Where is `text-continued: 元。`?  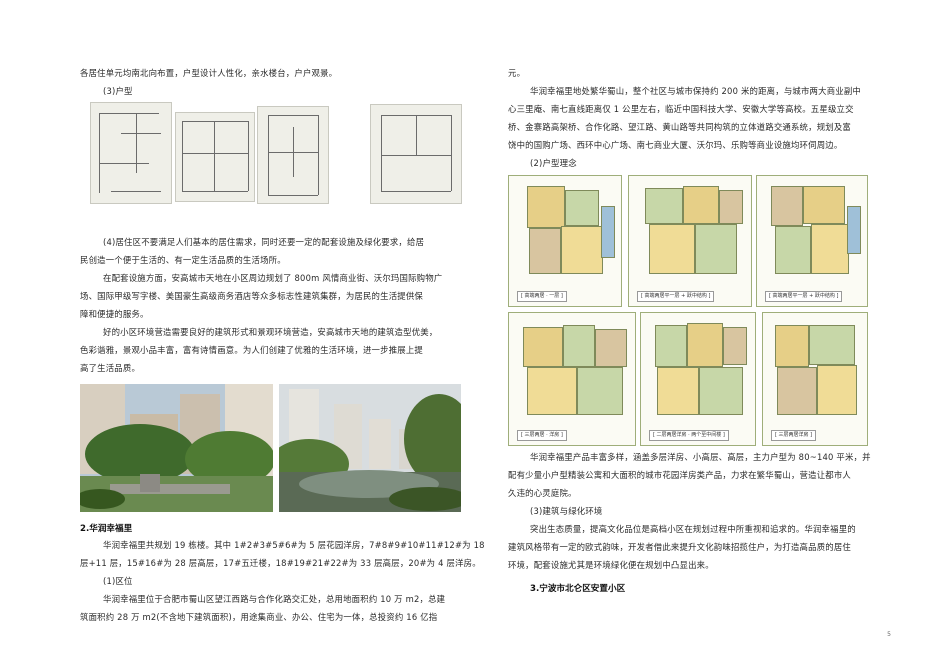 text-continued: 元。 is located at coordinates (517, 73).